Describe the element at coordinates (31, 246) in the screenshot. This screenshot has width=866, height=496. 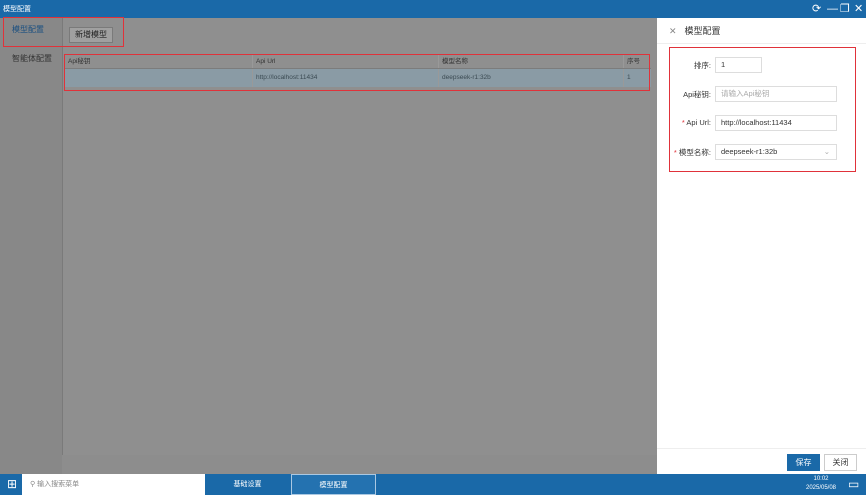
I see `sidebar: 模型配置 智能体配置` at that location.